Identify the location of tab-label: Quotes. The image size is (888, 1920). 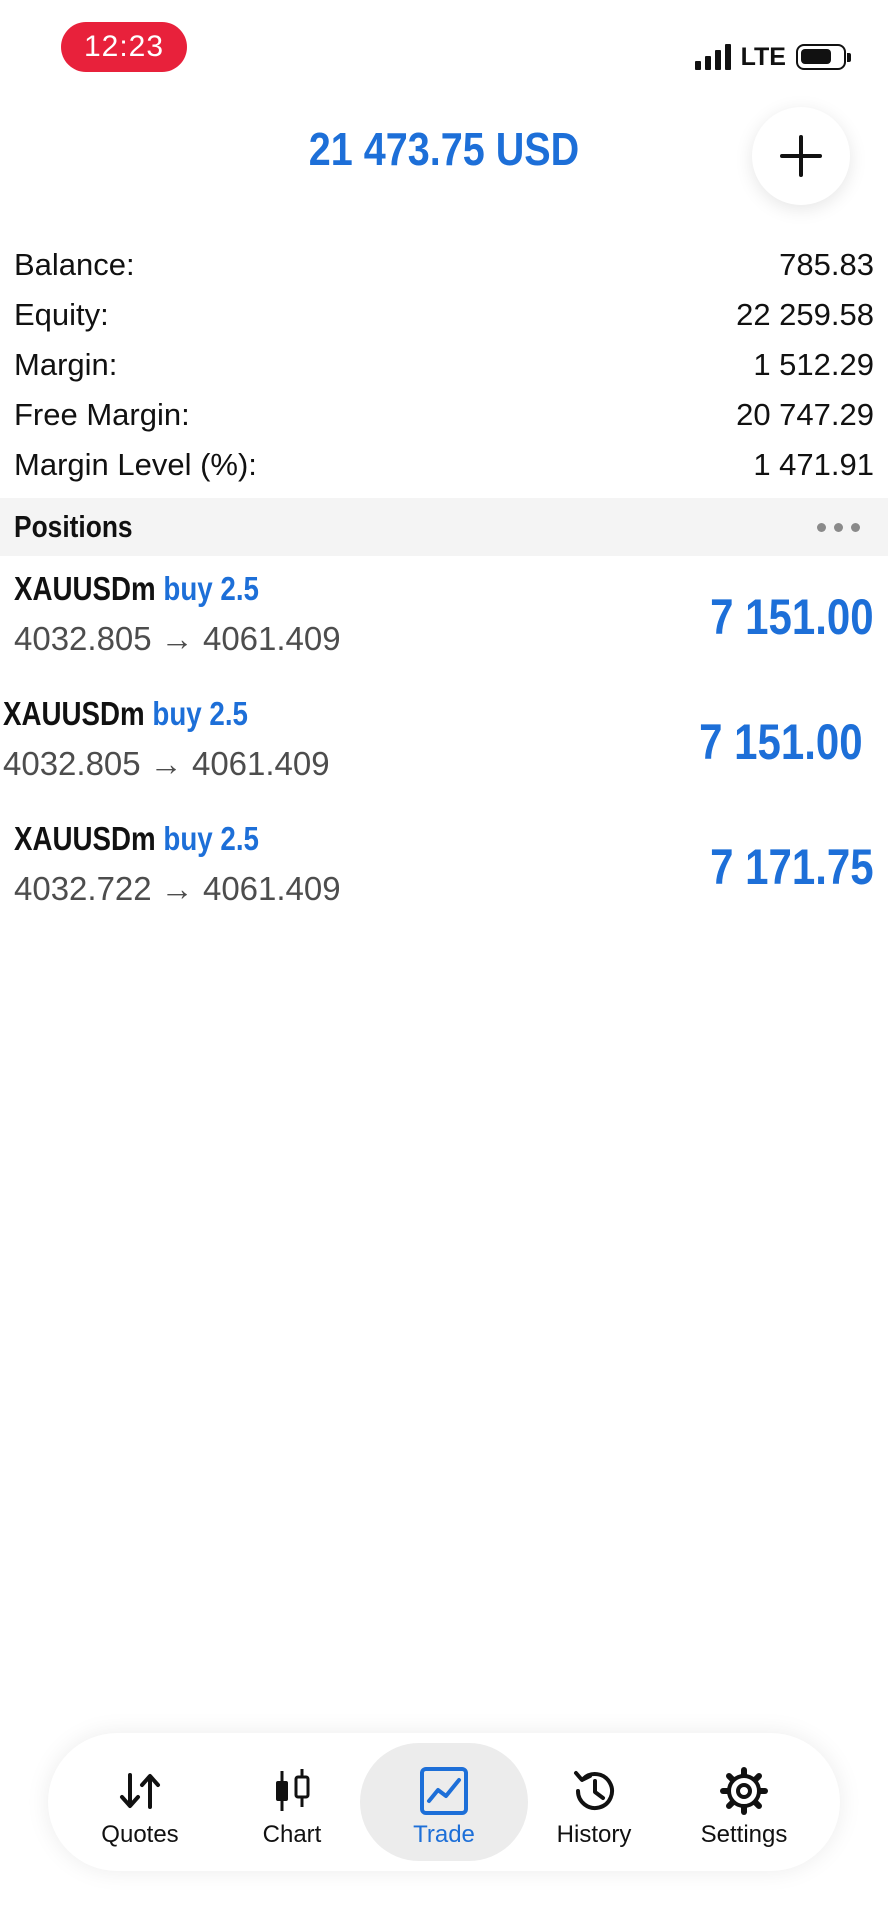
(140, 1834).